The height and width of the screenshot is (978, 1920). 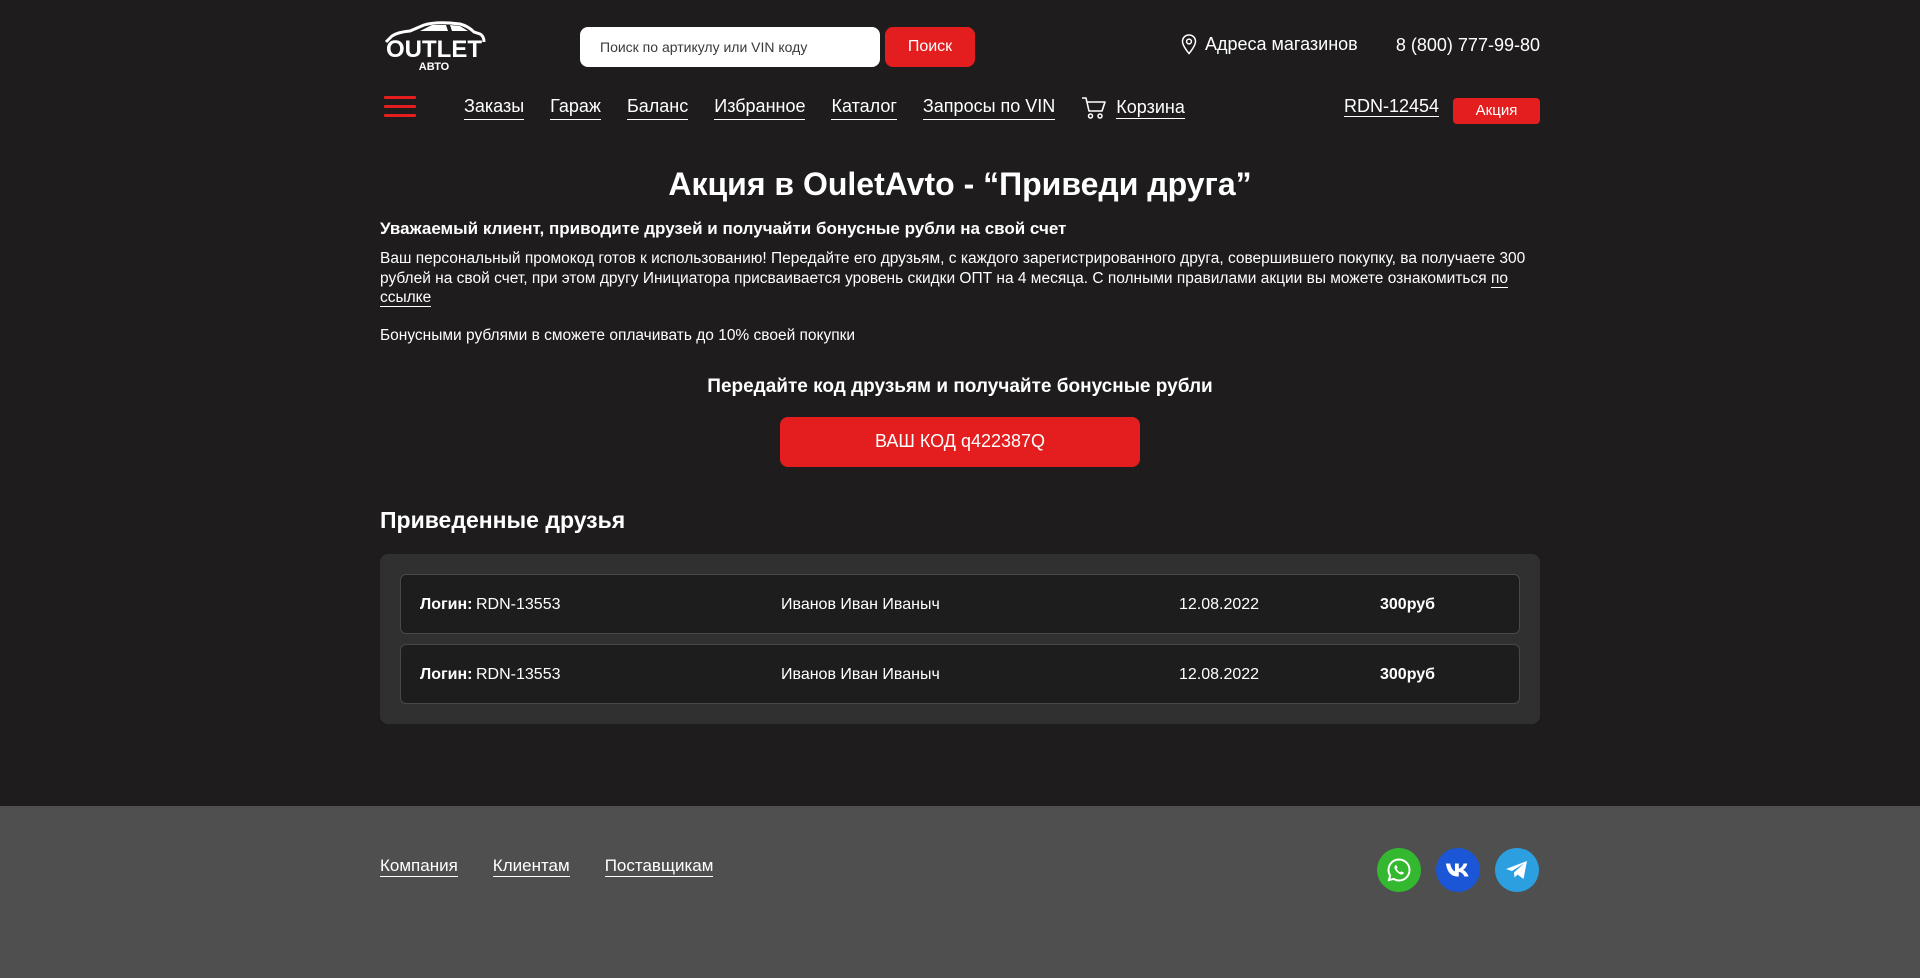 I want to click on promo-badge: Акция, so click(x=1496, y=111).